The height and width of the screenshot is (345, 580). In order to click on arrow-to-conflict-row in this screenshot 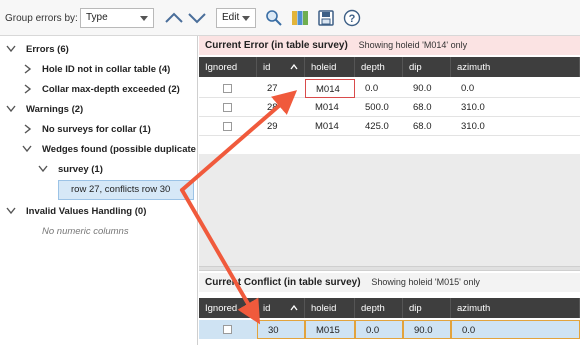, I will do `click(220, 256)`.